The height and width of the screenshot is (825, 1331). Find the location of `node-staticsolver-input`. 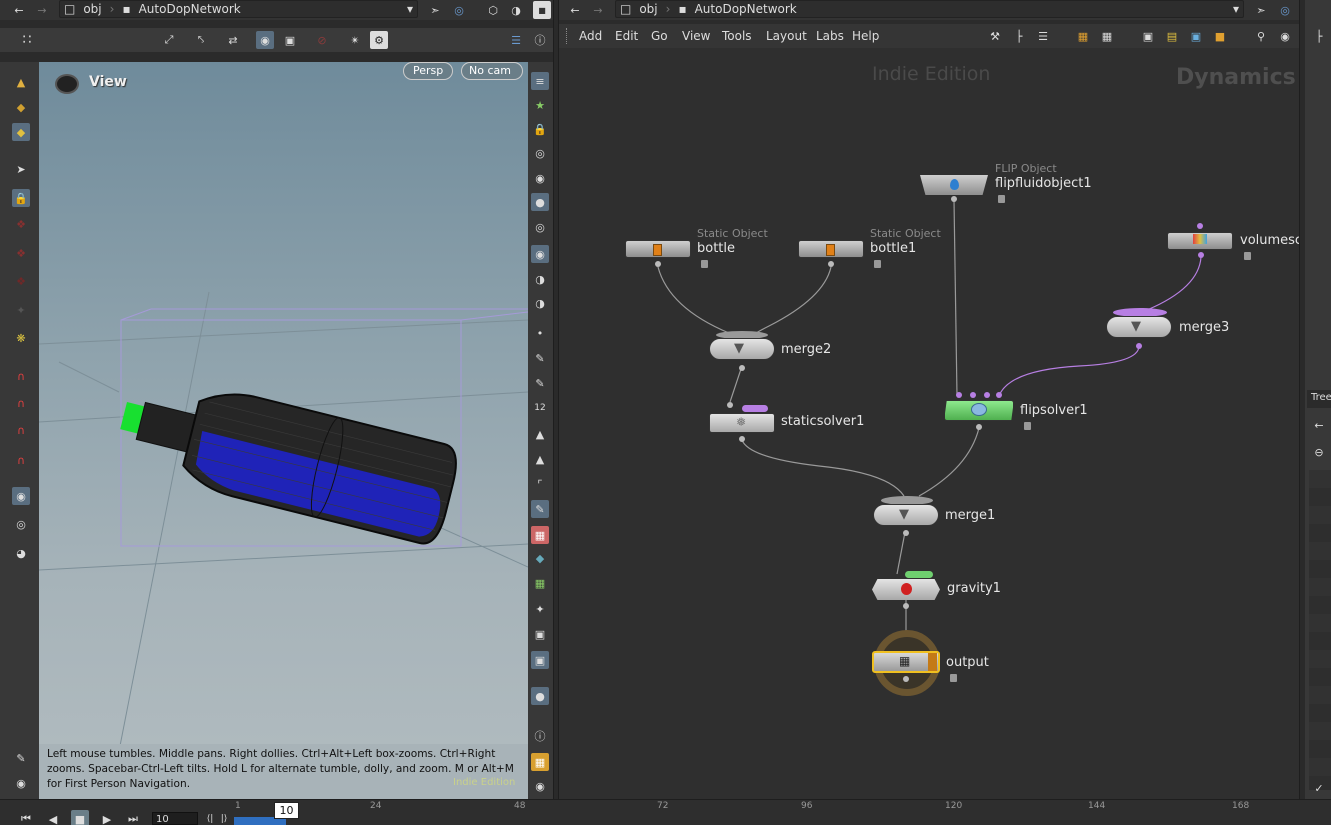

node-staticsolver-input is located at coordinates (730, 405).